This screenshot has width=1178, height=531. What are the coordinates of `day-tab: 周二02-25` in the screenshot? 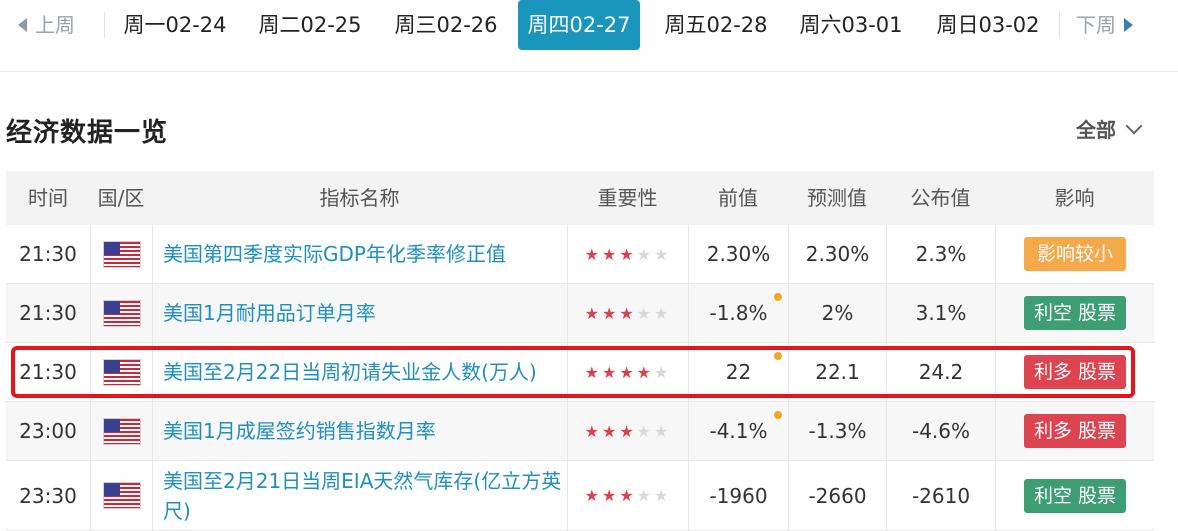 It's located at (310, 25).